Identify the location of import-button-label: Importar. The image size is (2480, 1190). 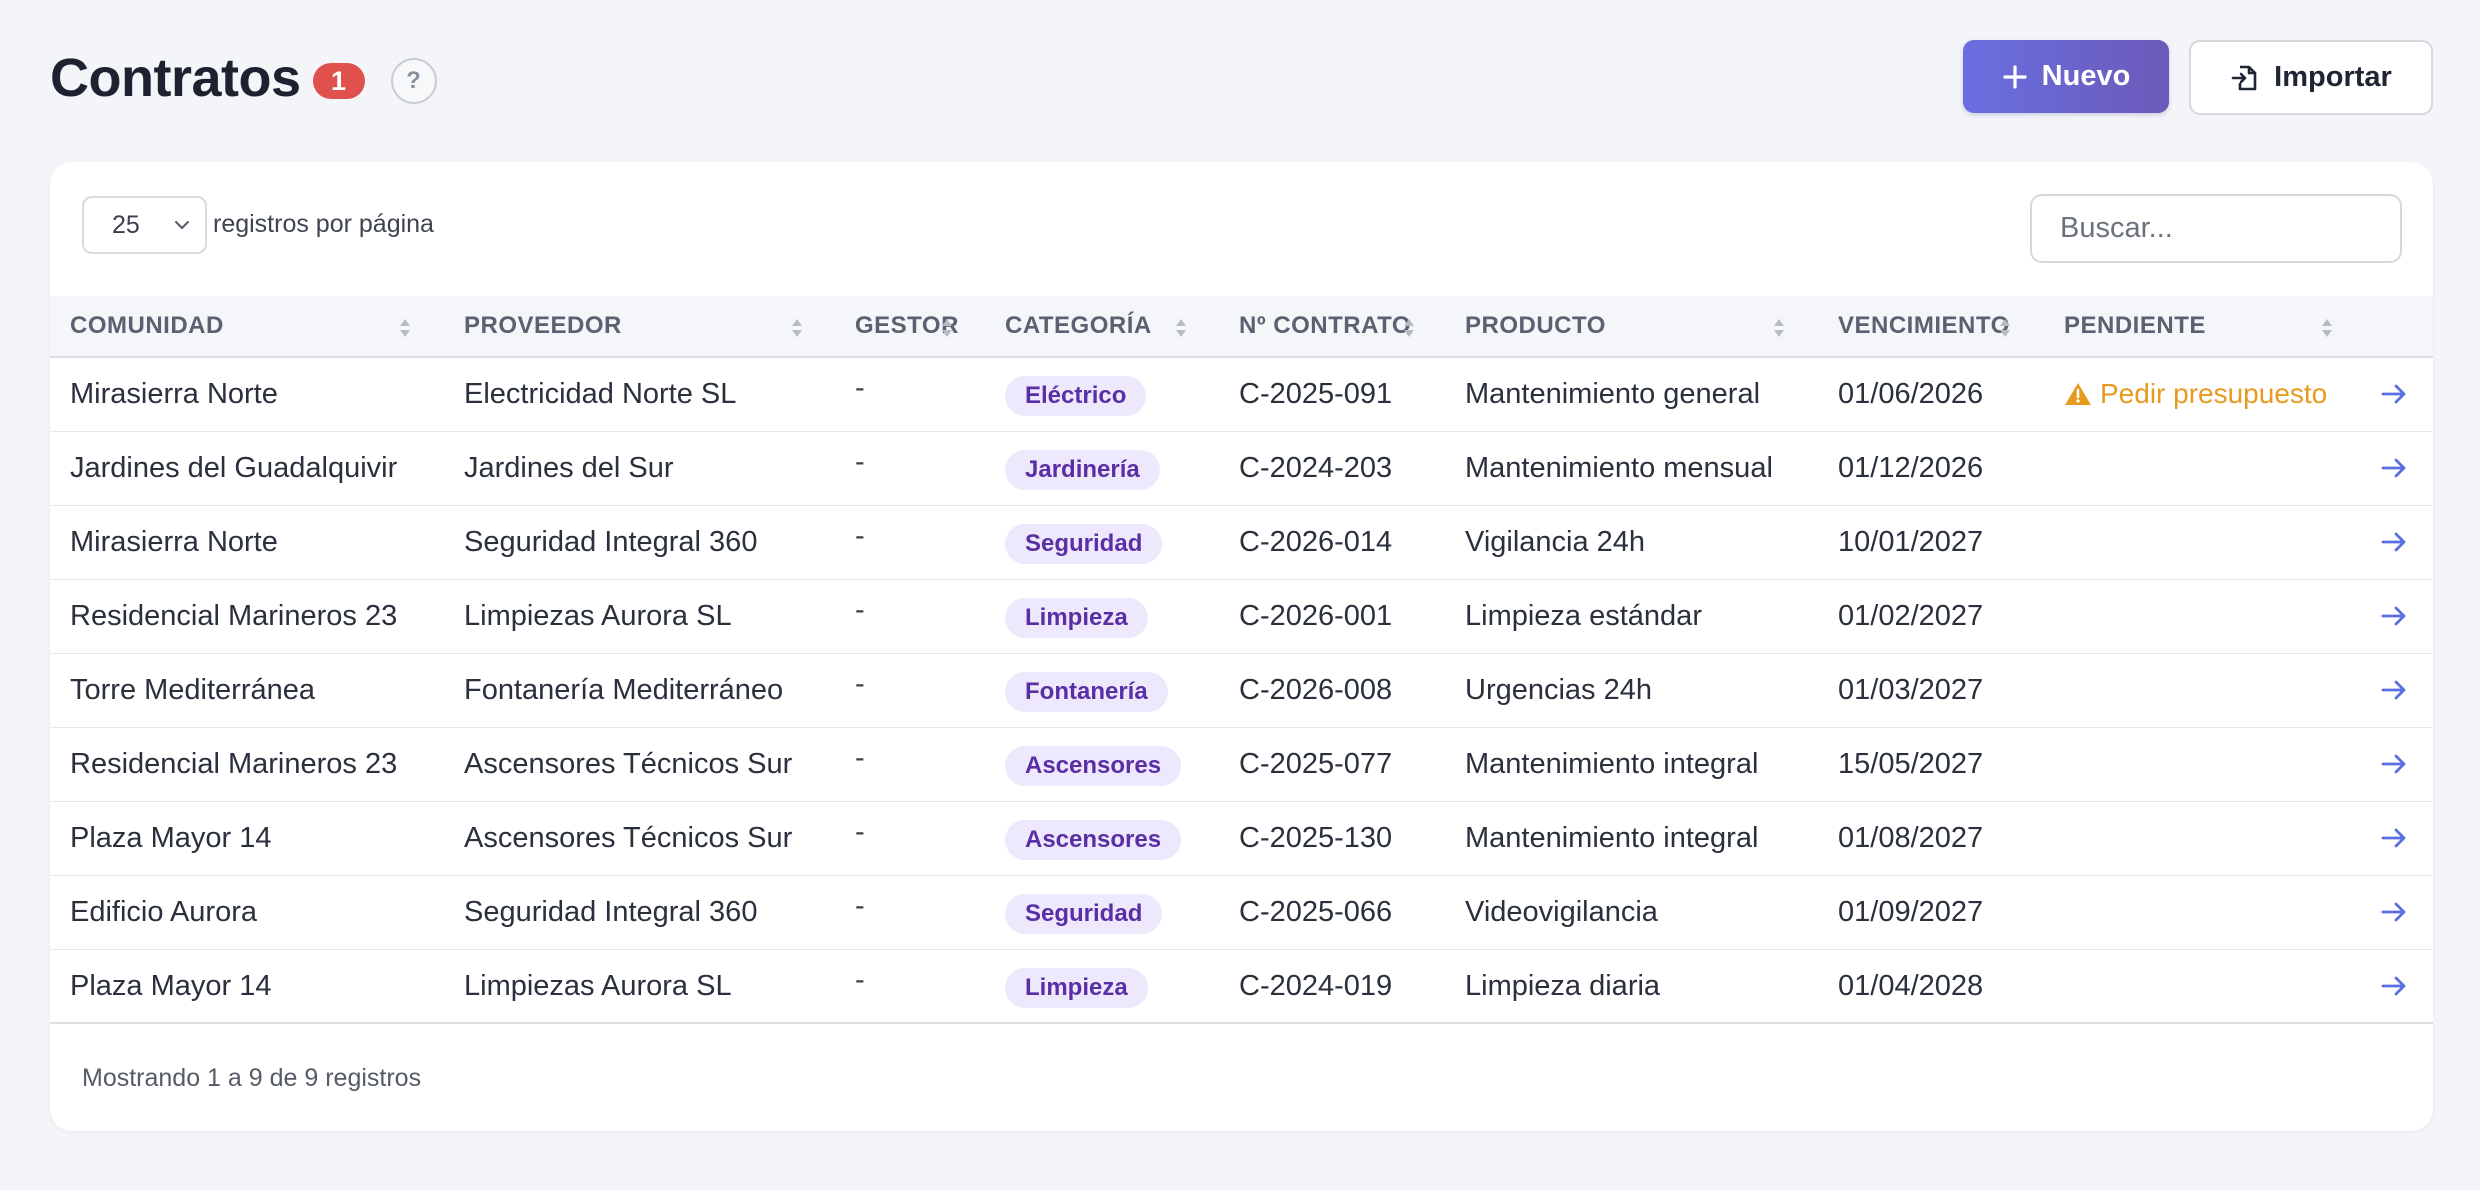
(2333, 77).